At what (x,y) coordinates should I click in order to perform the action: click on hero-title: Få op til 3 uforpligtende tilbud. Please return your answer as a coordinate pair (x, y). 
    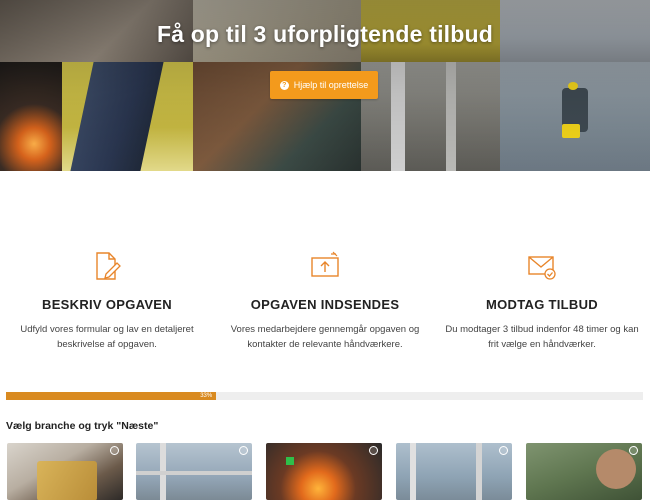
    Looking at the image, I should click on (325, 34).